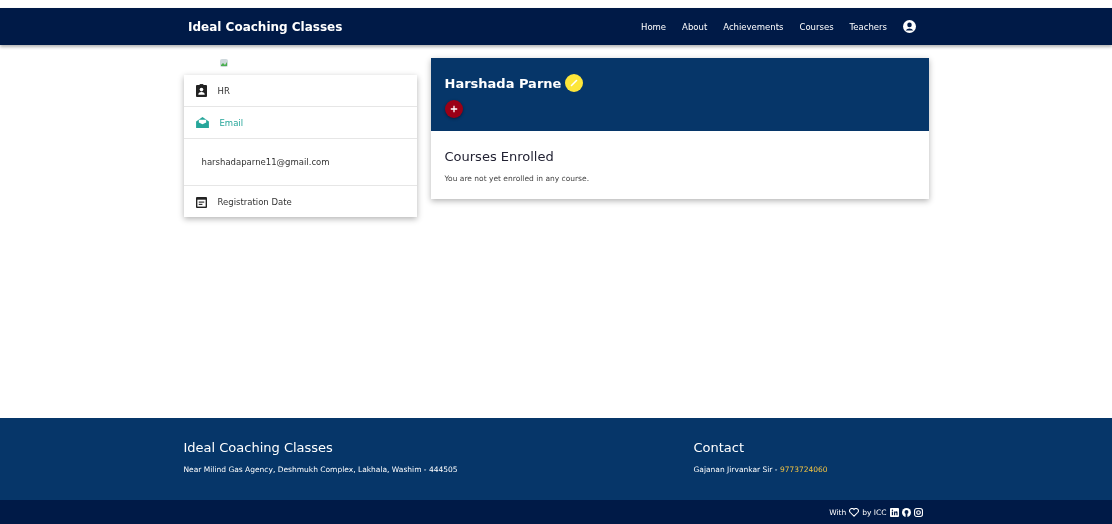  I want to click on badge-icon, so click(201, 90).